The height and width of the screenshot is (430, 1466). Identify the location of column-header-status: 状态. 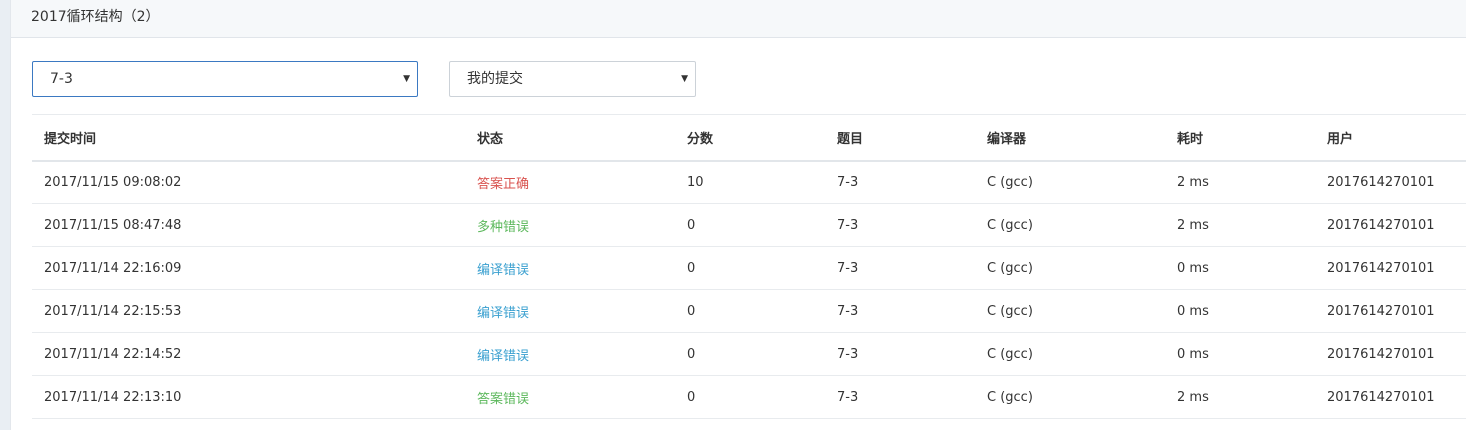
(570, 138).